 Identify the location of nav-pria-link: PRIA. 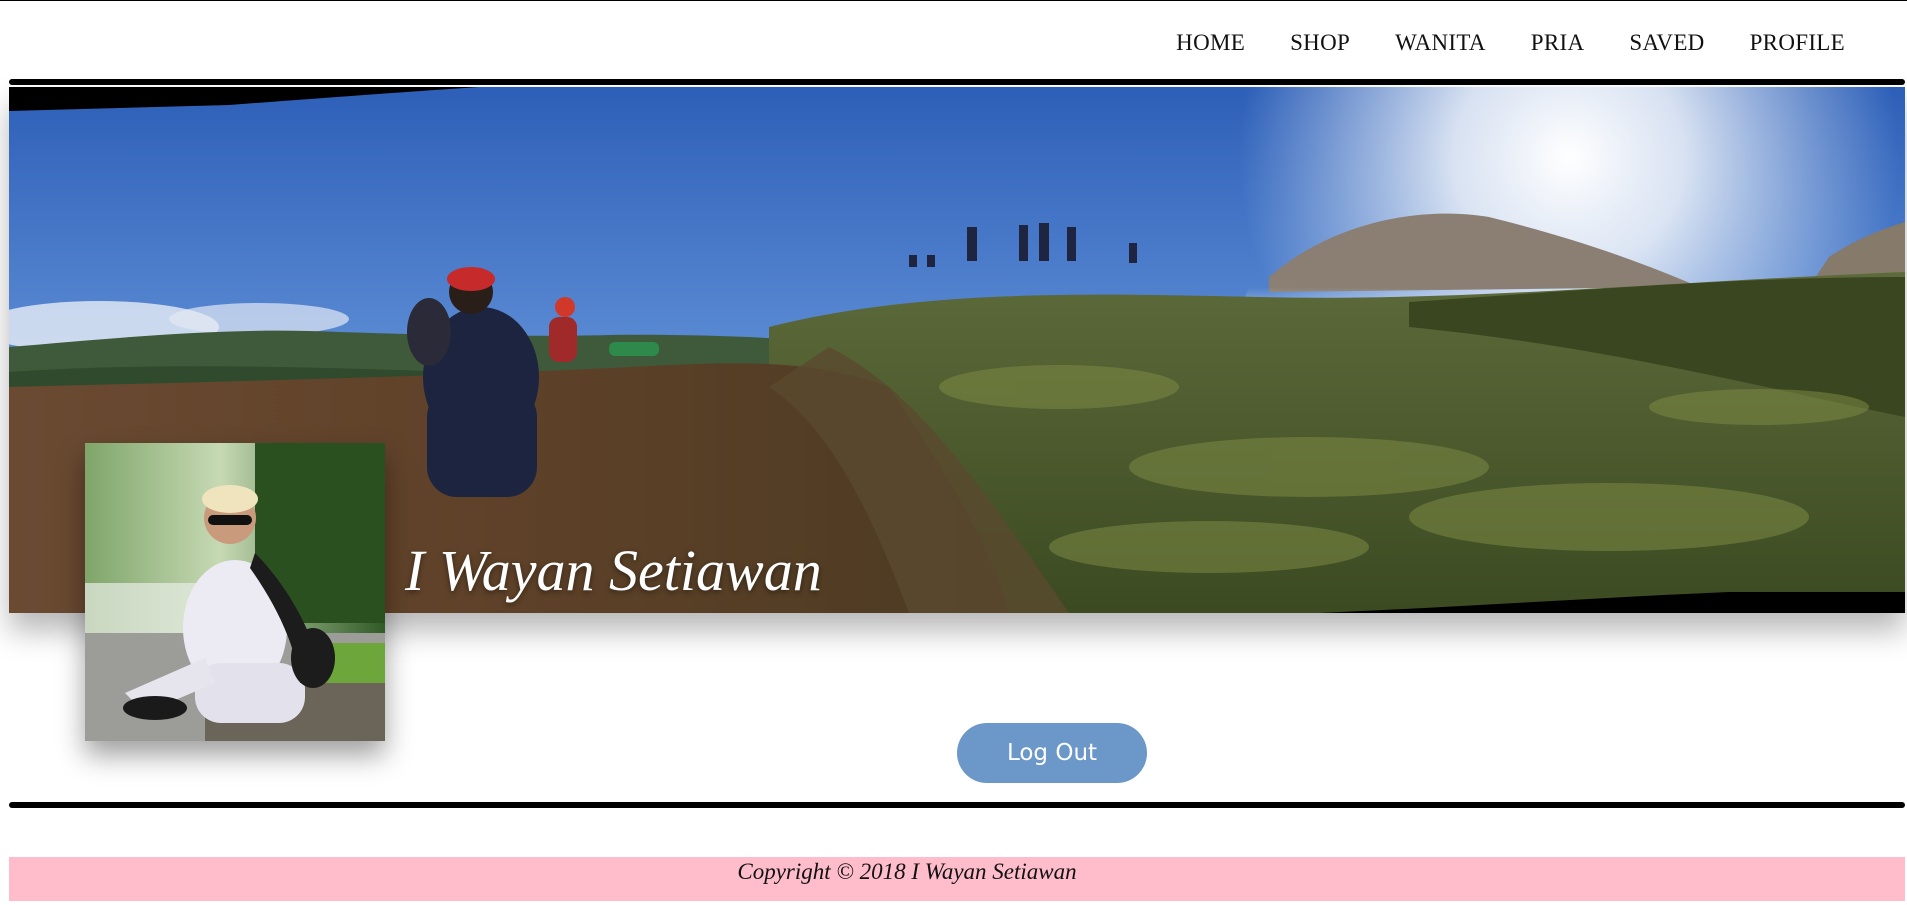
(1558, 43).